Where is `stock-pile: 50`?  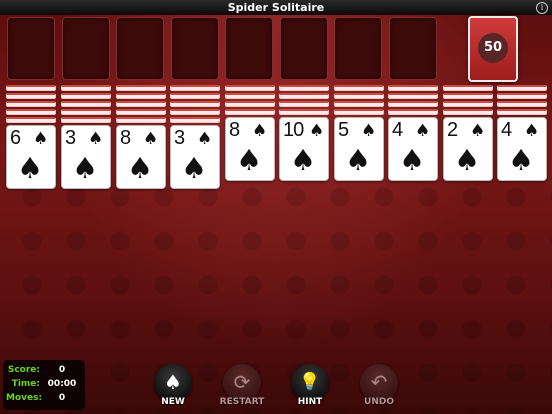
stock-pile: 50 is located at coordinates (493, 49).